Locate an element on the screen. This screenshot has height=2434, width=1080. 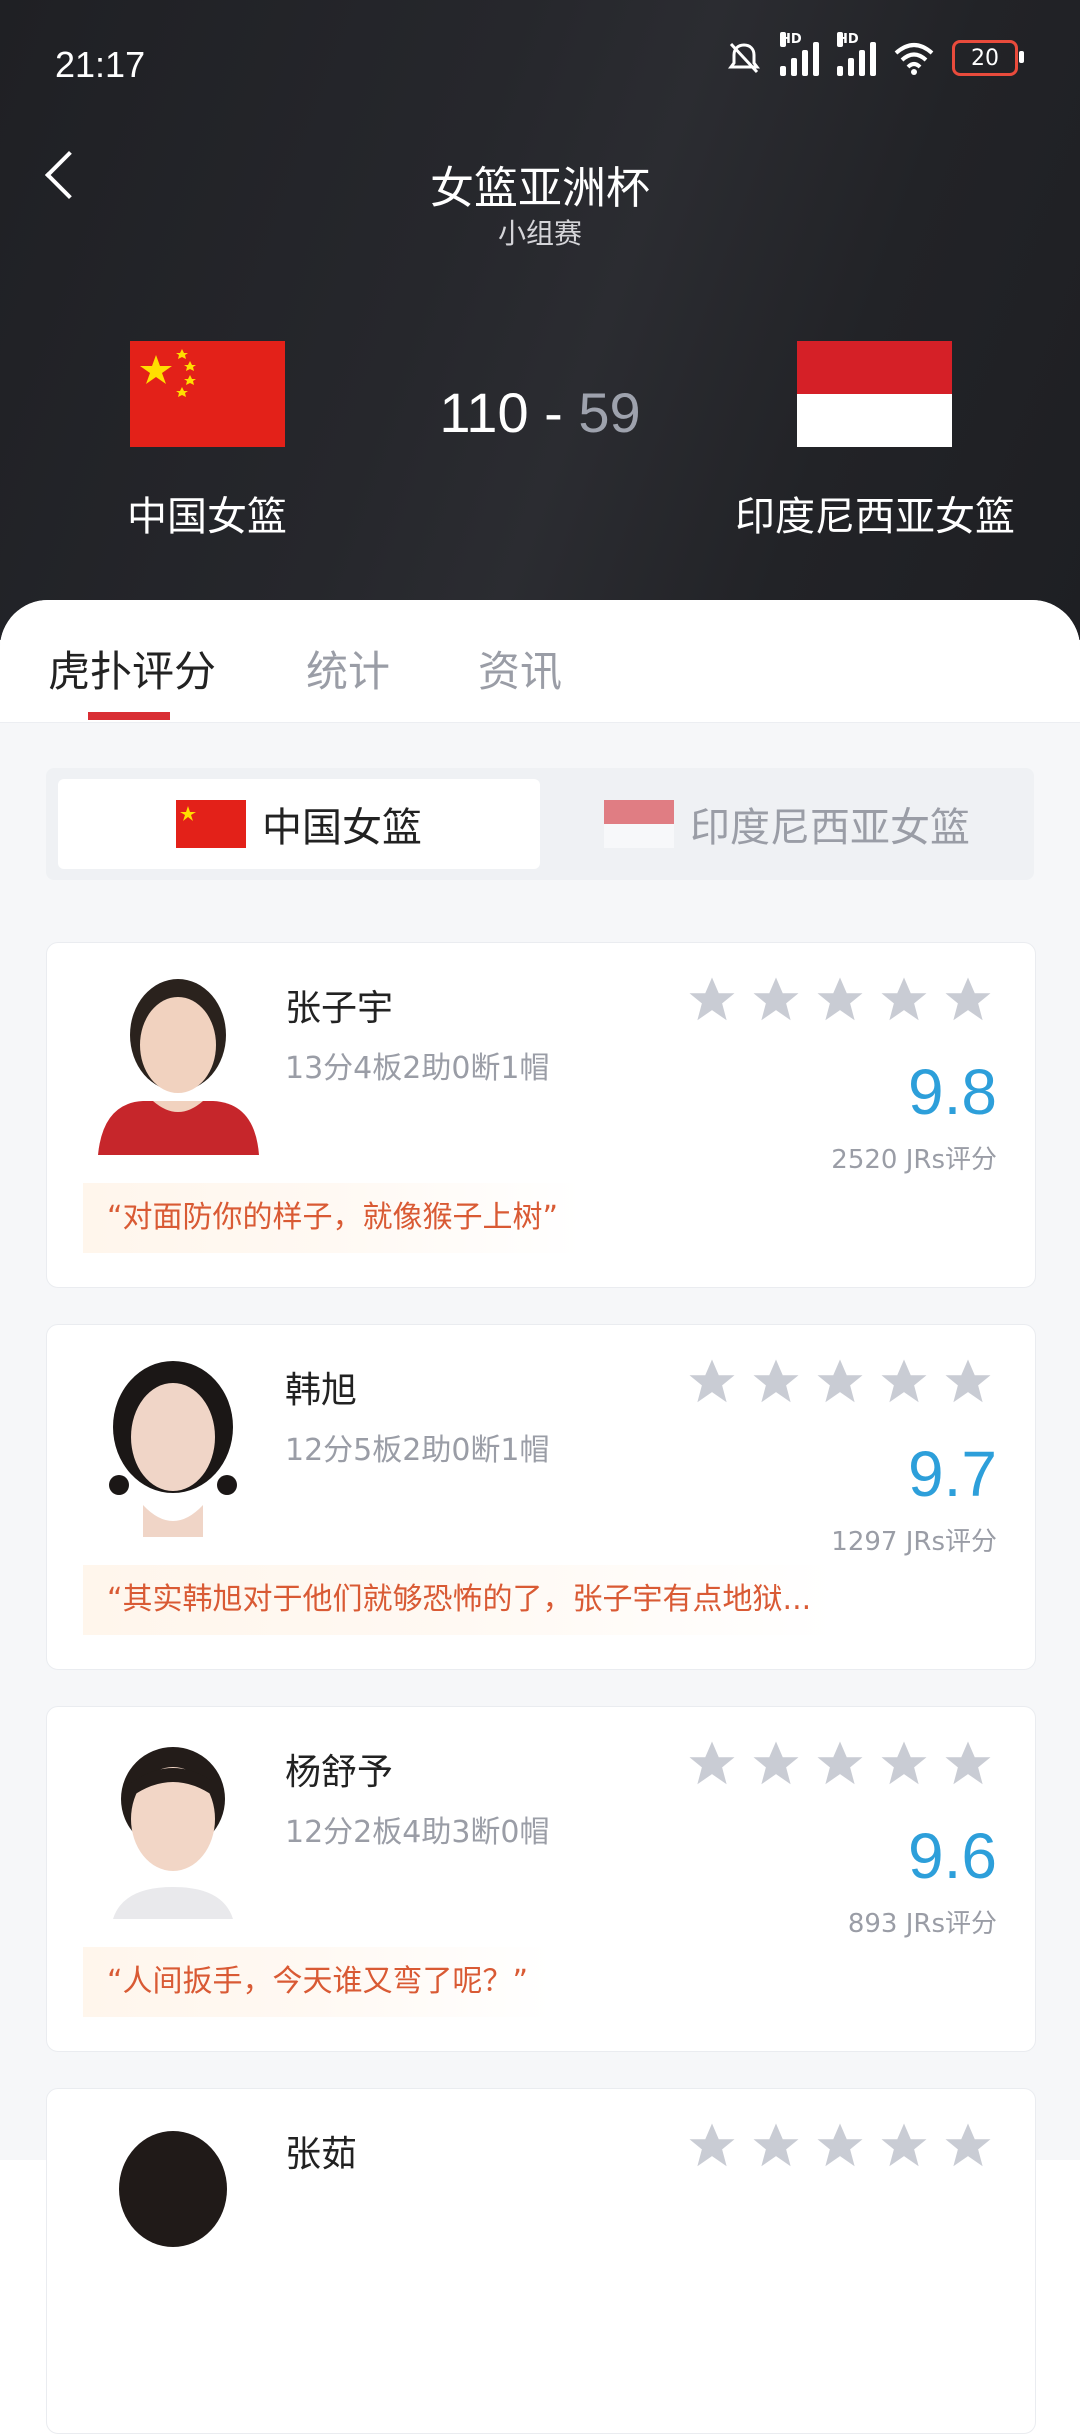
match-subtitle: 小组赛 is located at coordinates (539, 233).